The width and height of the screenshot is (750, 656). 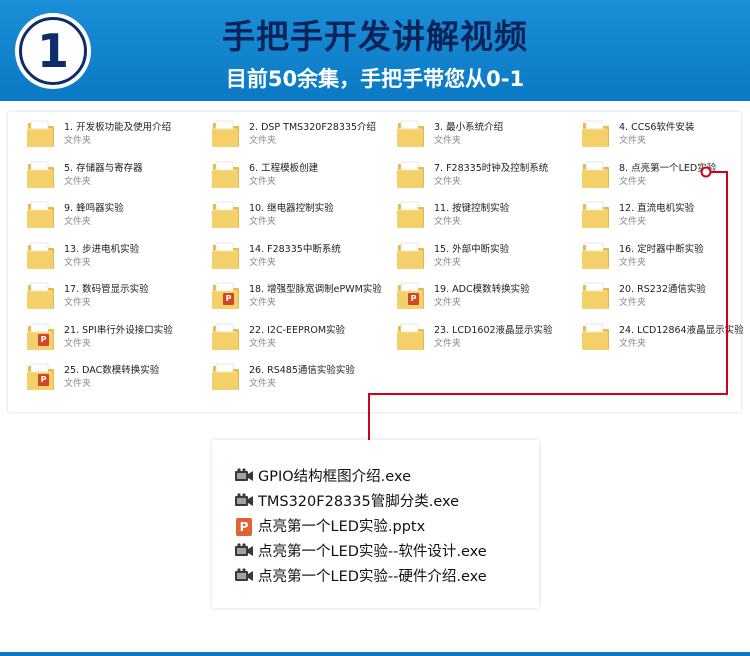 I want to click on folder-item: P 19. ADC模数转换实验 文件夹, so click(x=478, y=300).